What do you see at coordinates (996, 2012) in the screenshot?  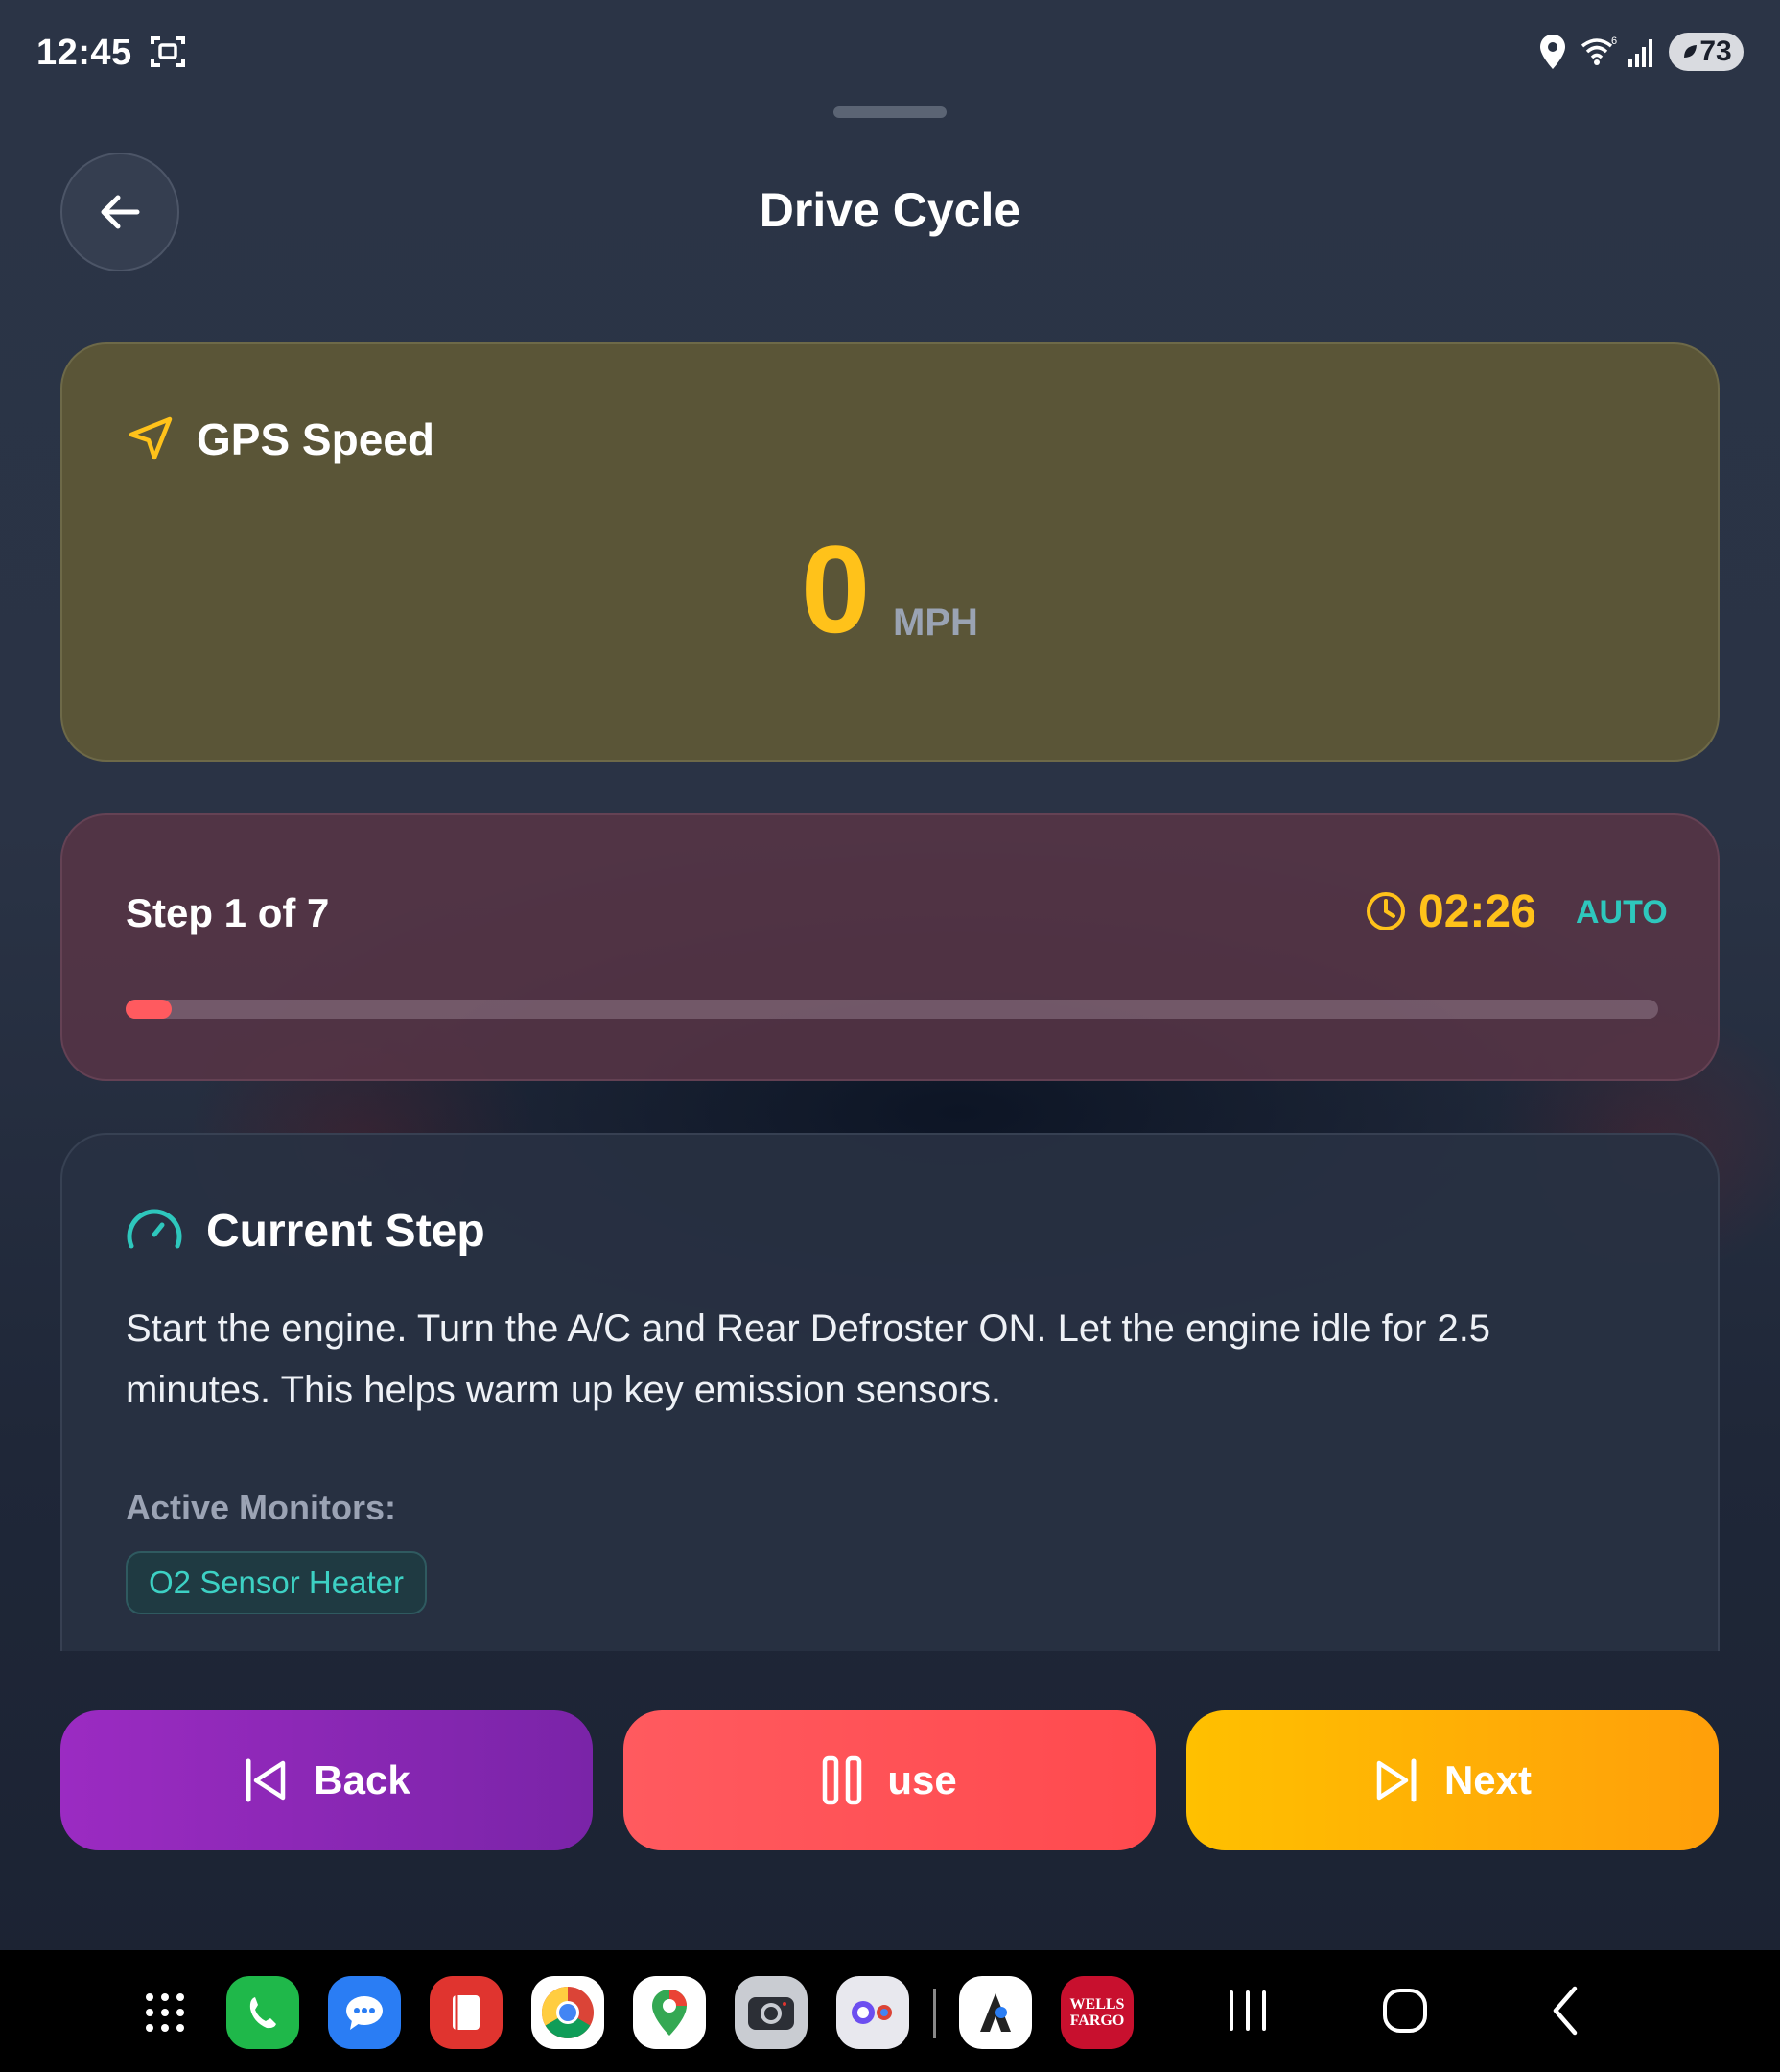 I see `app-icon` at bounding box center [996, 2012].